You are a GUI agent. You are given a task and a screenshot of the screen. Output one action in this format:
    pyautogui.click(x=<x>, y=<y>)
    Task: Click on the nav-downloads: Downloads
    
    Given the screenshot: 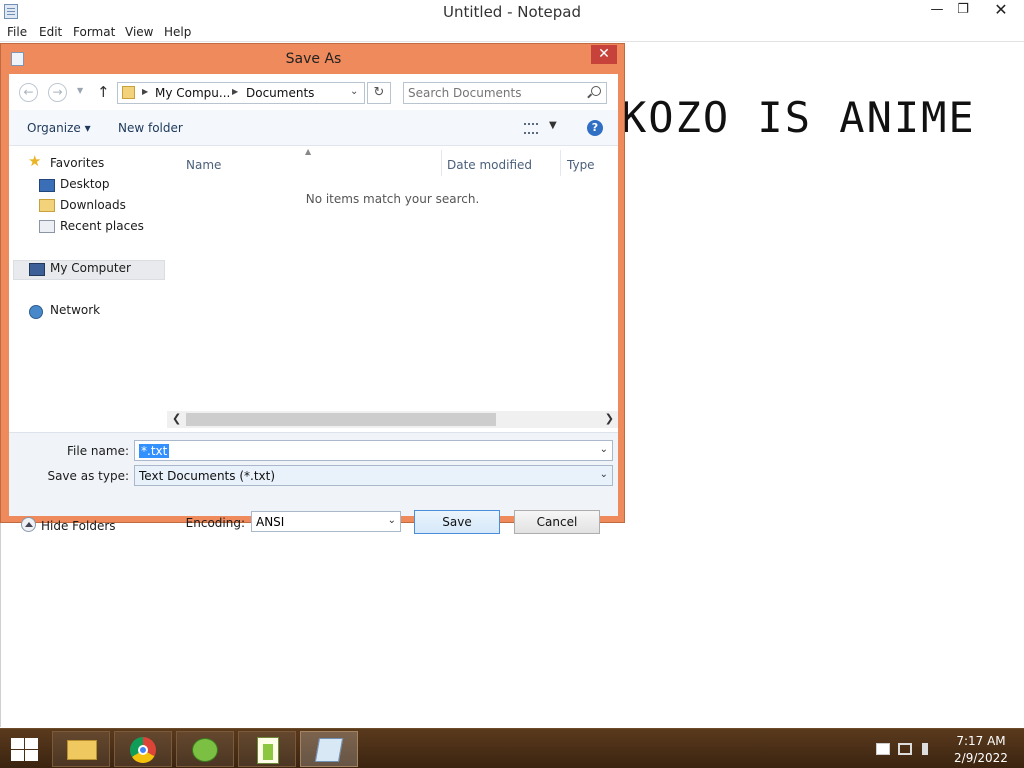 What is the action you would take?
    pyautogui.click(x=93, y=205)
    